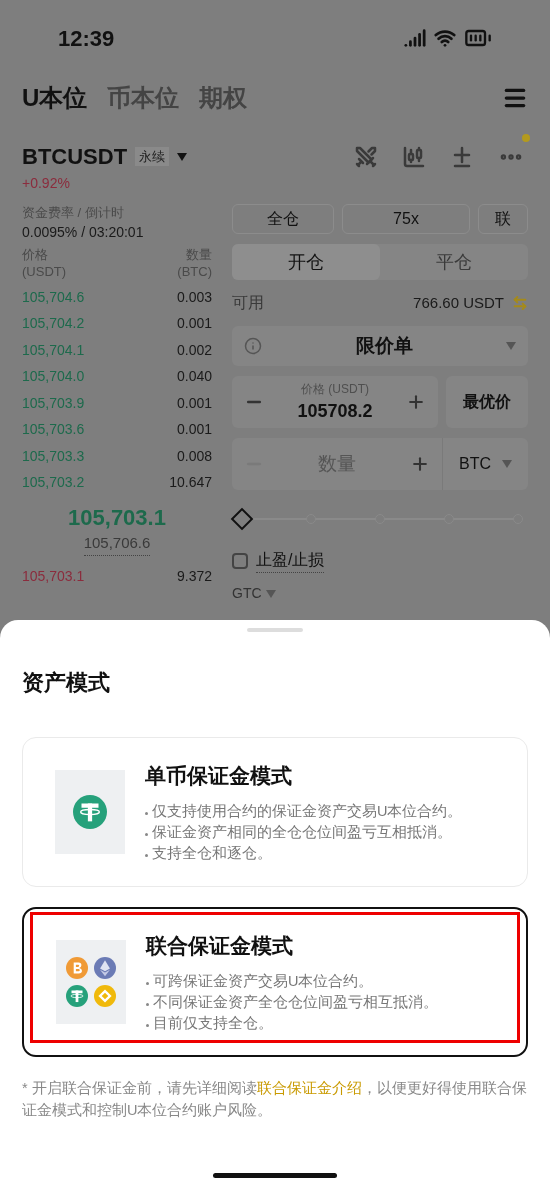  What do you see at coordinates (306, 262) in the screenshot?
I see `position-tab: 开仓` at bounding box center [306, 262].